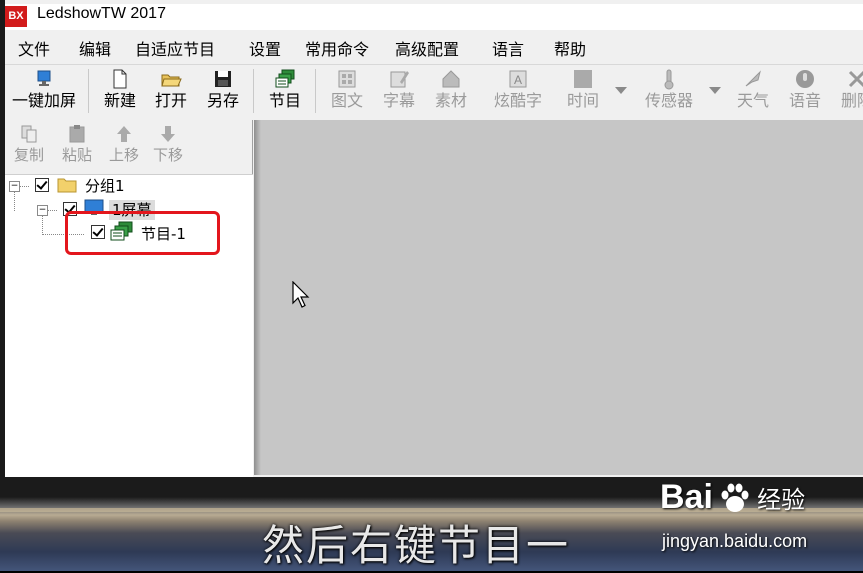 The image size is (863, 573). What do you see at coordinates (346, 100) in the screenshot?
I see `image-text-label: 图文` at bounding box center [346, 100].